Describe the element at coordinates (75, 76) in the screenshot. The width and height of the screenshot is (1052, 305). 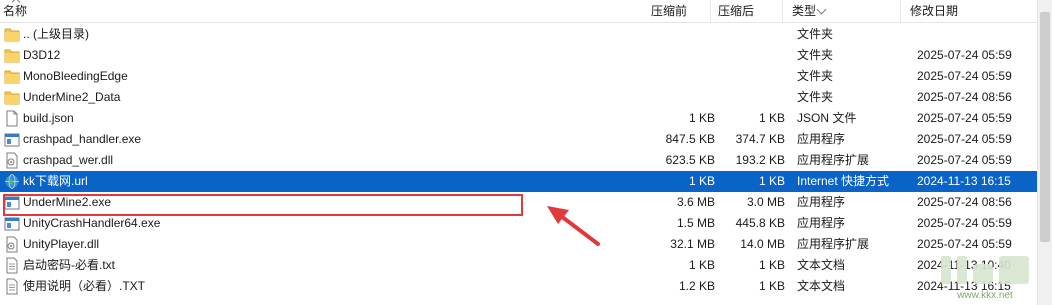
I see `file-name: MonoBleedingEdge` at that location.